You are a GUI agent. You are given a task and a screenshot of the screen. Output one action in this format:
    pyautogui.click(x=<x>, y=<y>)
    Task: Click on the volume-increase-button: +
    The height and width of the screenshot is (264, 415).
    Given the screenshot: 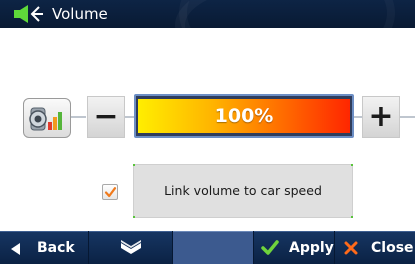 What is the action you would take?
    pyautogui.click(x=381, y=117)
    